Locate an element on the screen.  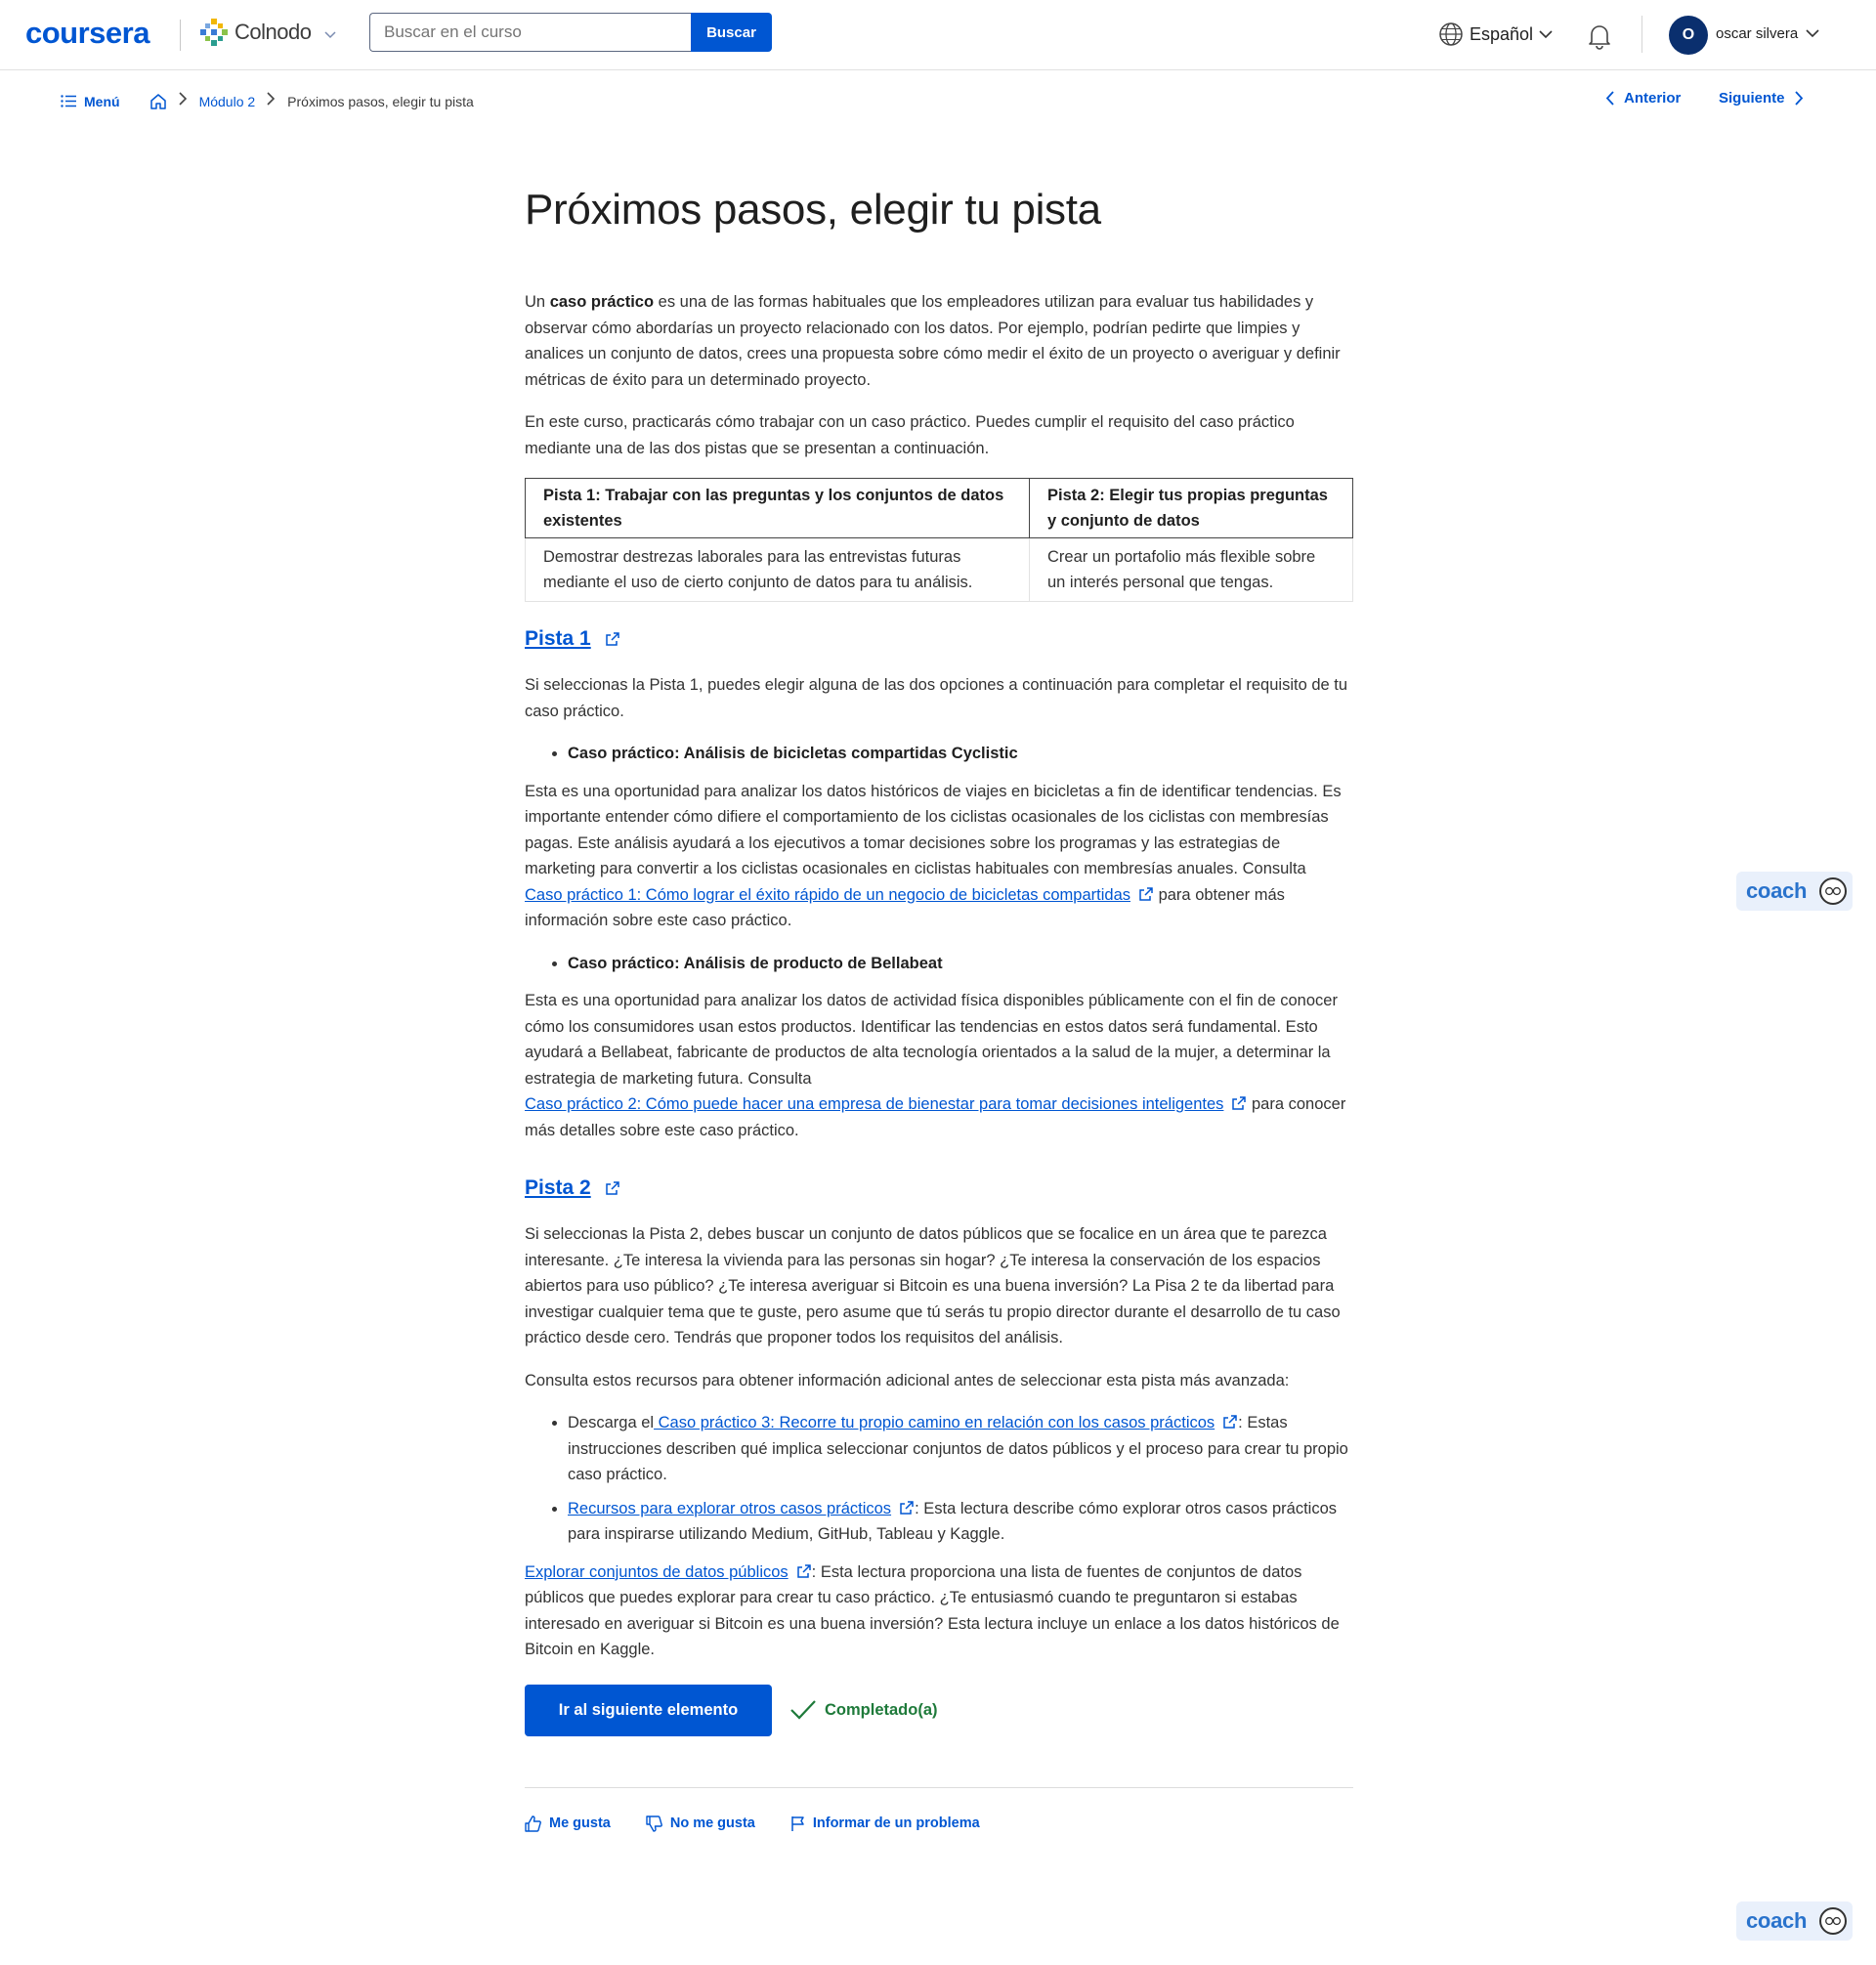
user-name: oscar silvera is located at coordinates (1757, 33).